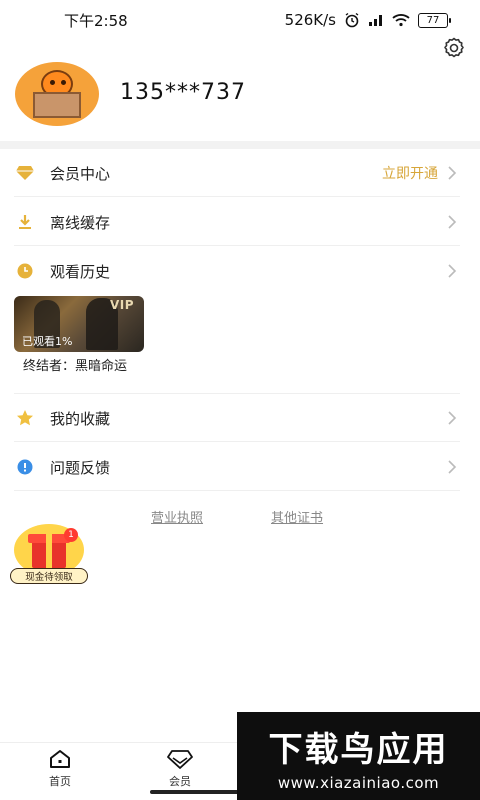 This screenshot has height=800, width=480. Describe the element at coordinates (60, 781) in the screenshot. I see `nav-label: 首页` at that location.